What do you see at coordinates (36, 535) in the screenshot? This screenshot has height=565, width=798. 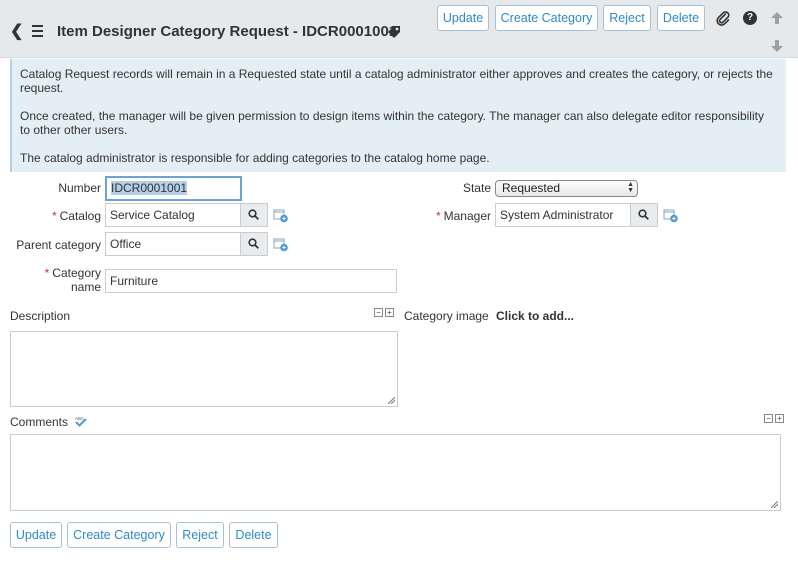 I see `footer-update-button: Update` at bounding box center [36, 535].